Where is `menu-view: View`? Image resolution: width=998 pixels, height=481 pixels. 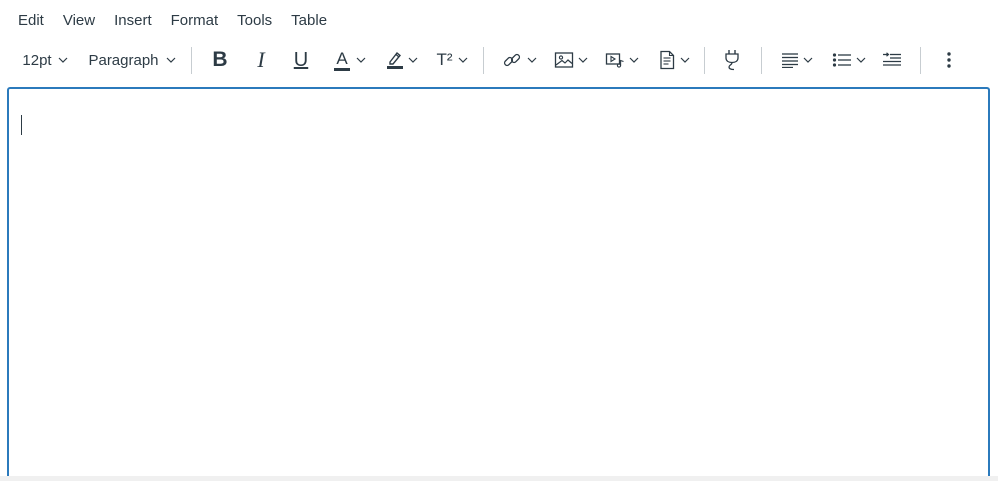
menu-view: View is located at coordinates (79, 20).